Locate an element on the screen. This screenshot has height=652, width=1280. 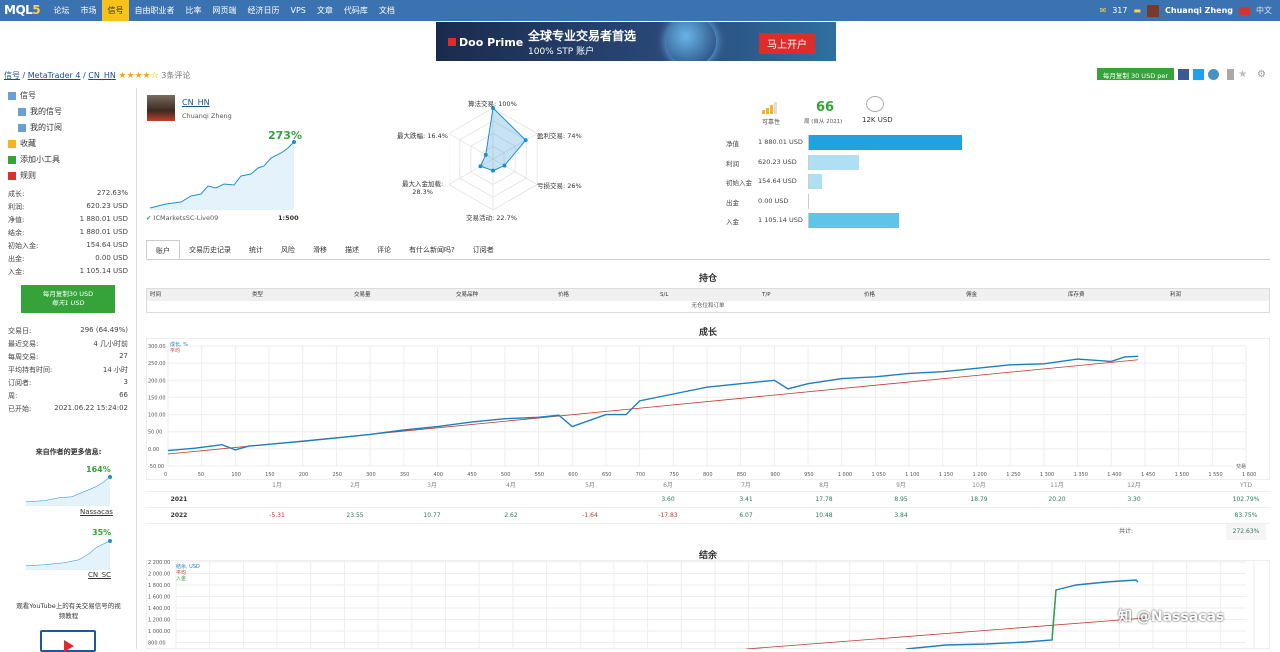
month-col-5: 6月 is located at coordinates (668, 485).